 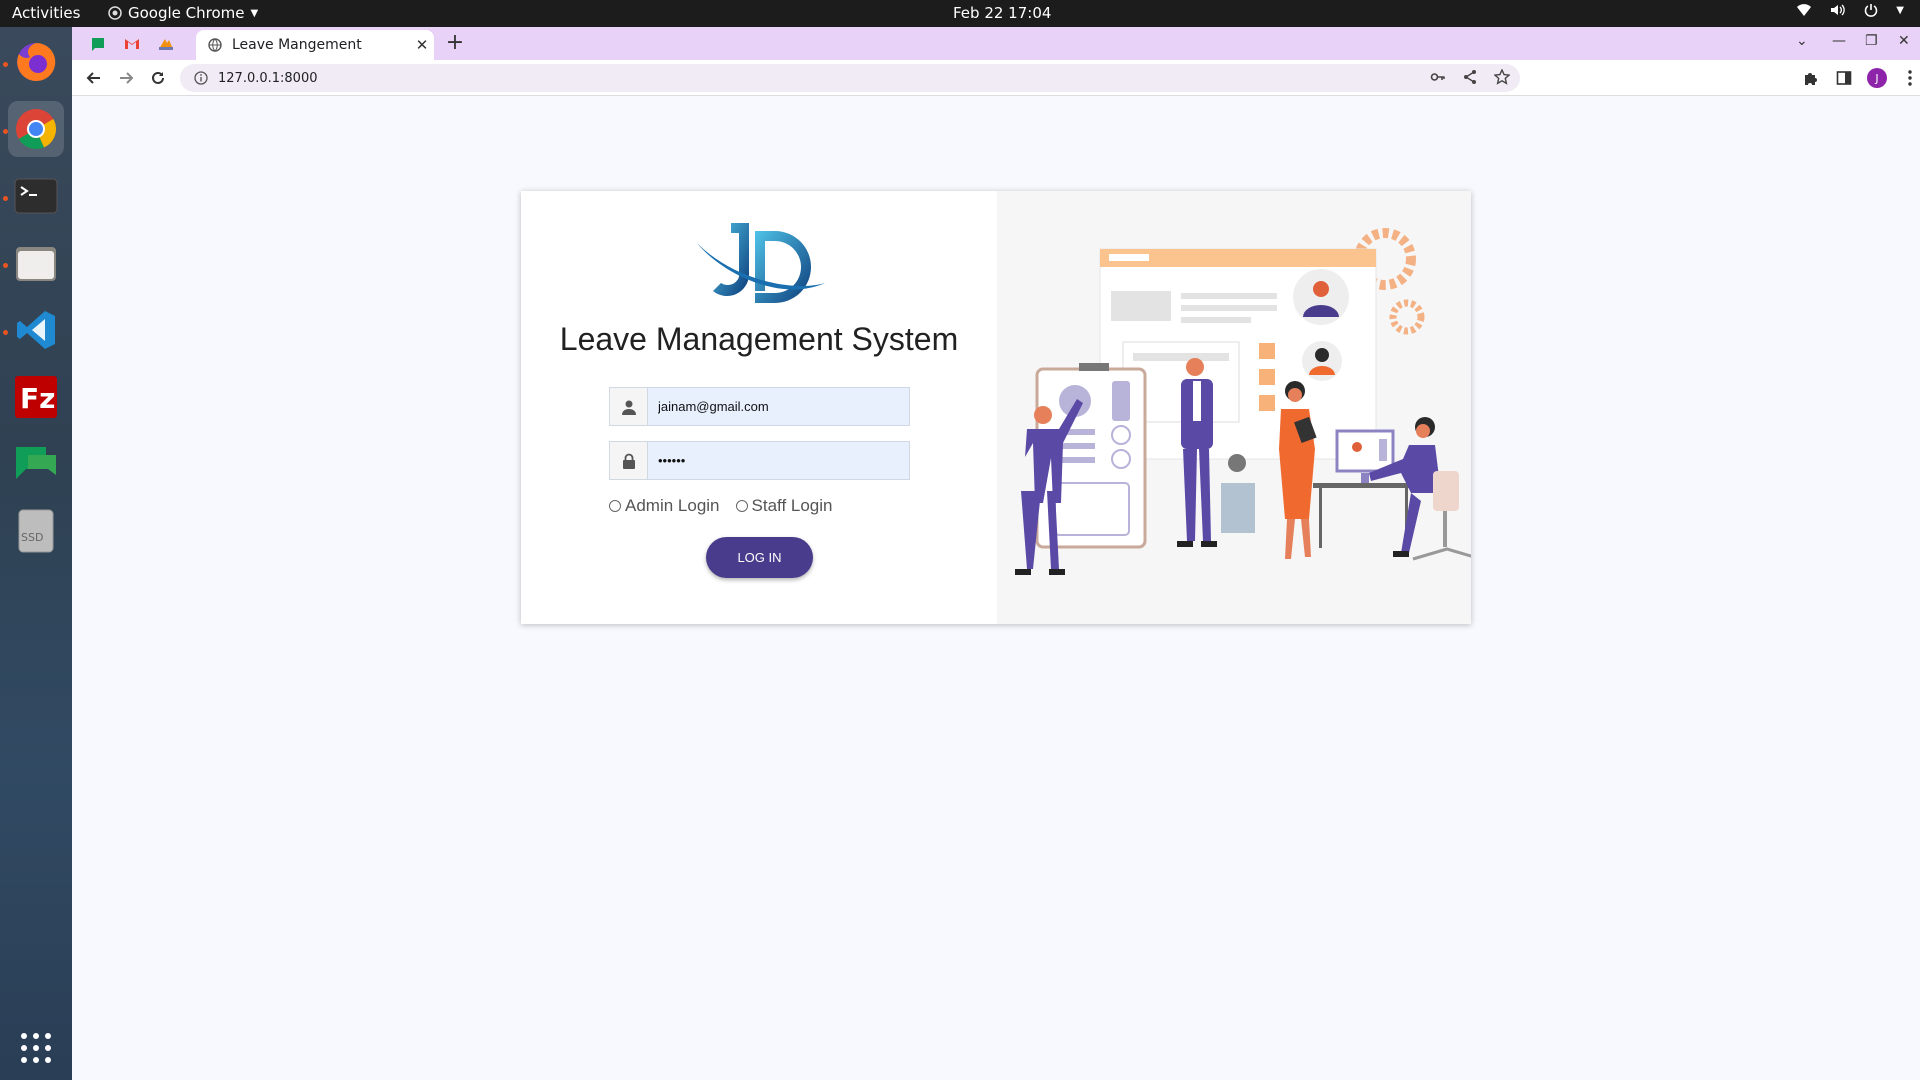 I want to click on terminal-icon, so click(x=36, y=196).